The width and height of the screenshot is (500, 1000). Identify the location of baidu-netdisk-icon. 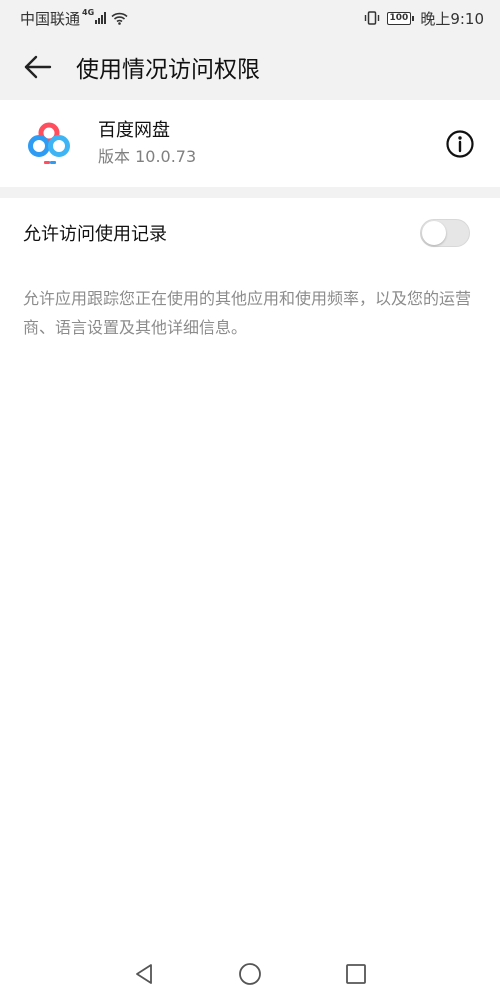
(49, 143).